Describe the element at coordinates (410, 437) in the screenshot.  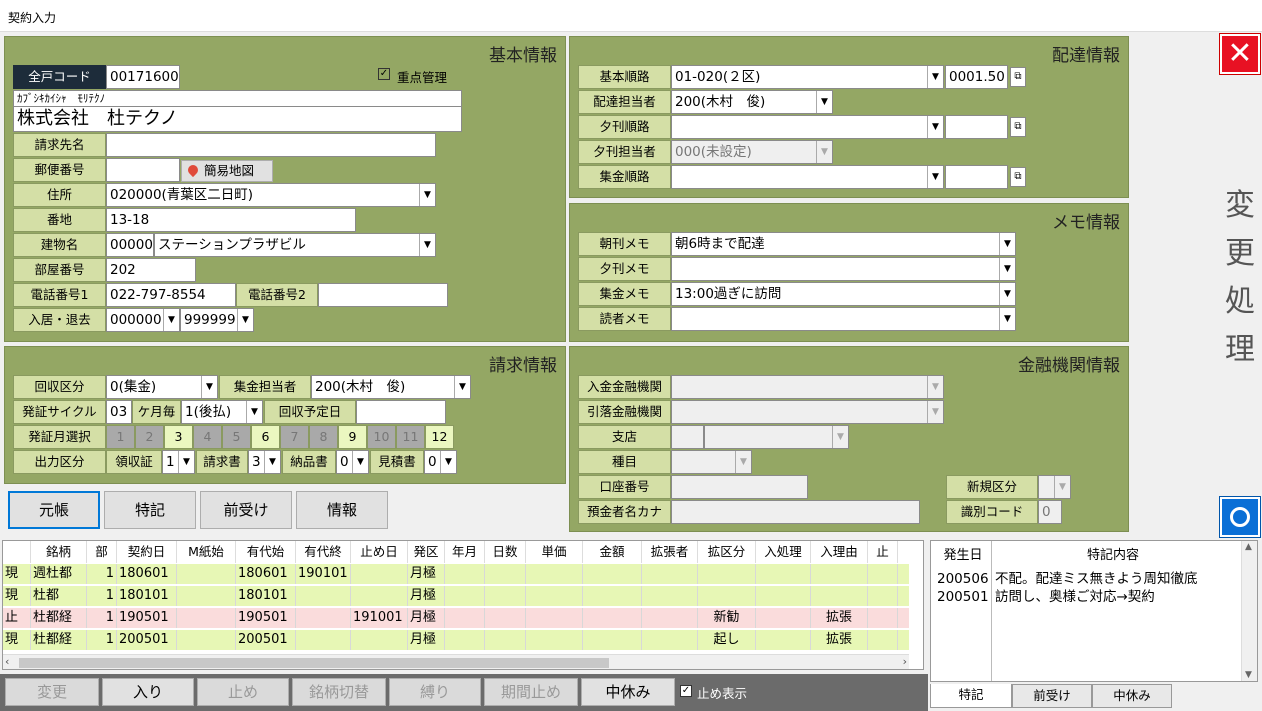
I see `month-toggle-11: 11` at that location.